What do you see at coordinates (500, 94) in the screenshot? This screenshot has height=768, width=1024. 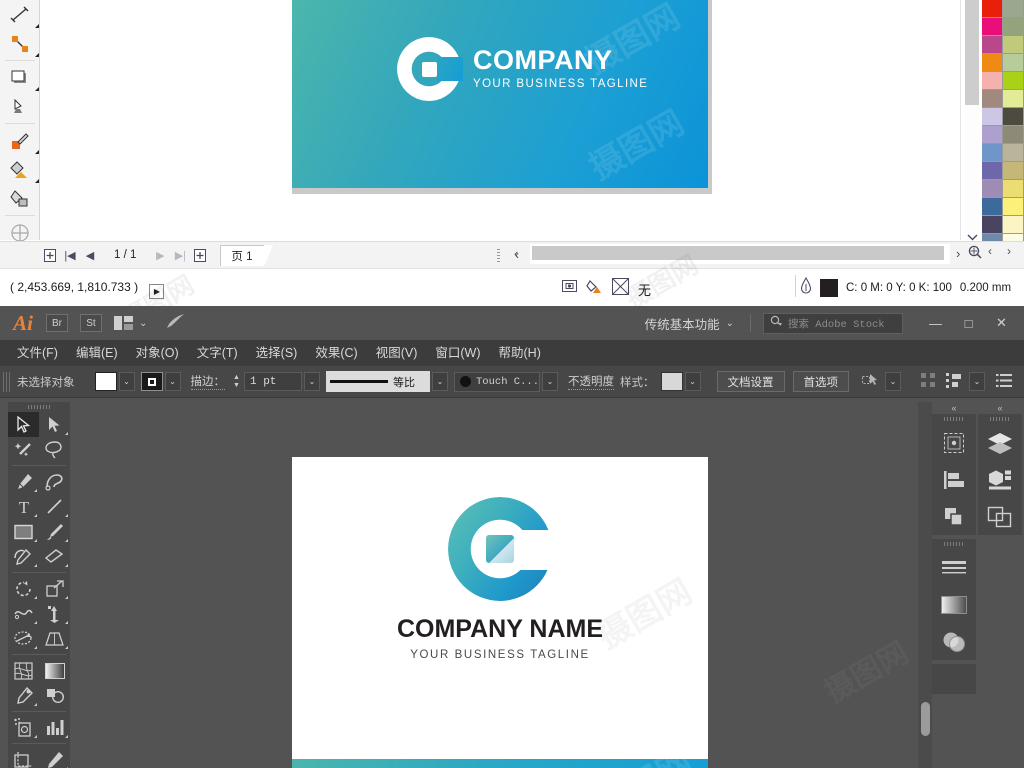 I see `business-card-artwork: COMPANY YOUR BUSINESS TAGLINE 摄图网 摄图网` at bounding box center [500, 94].